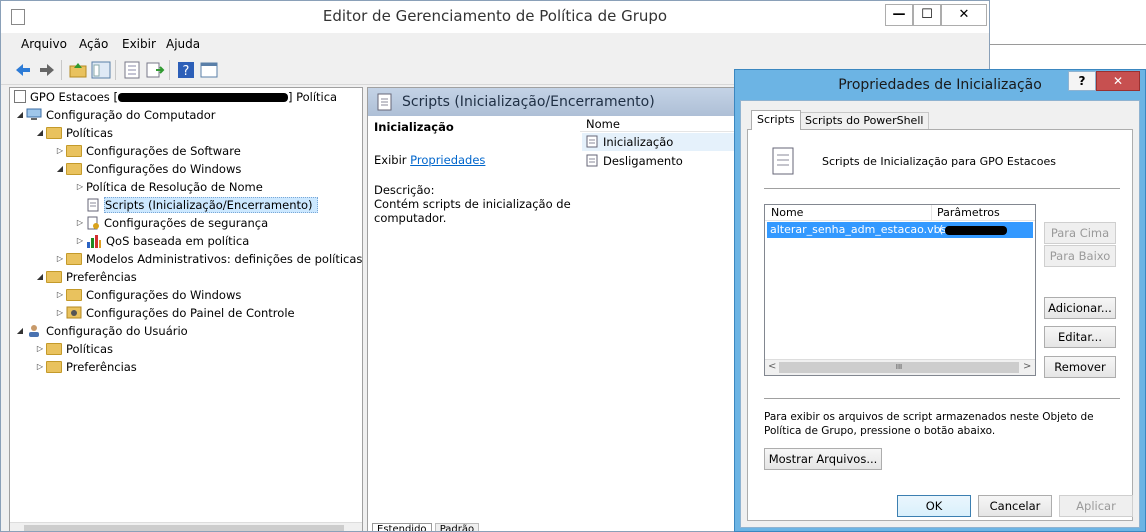  What do you see at coordinates (95, 223) in the screenshot?
I see `security-icon` at bounding box center [95, 223].